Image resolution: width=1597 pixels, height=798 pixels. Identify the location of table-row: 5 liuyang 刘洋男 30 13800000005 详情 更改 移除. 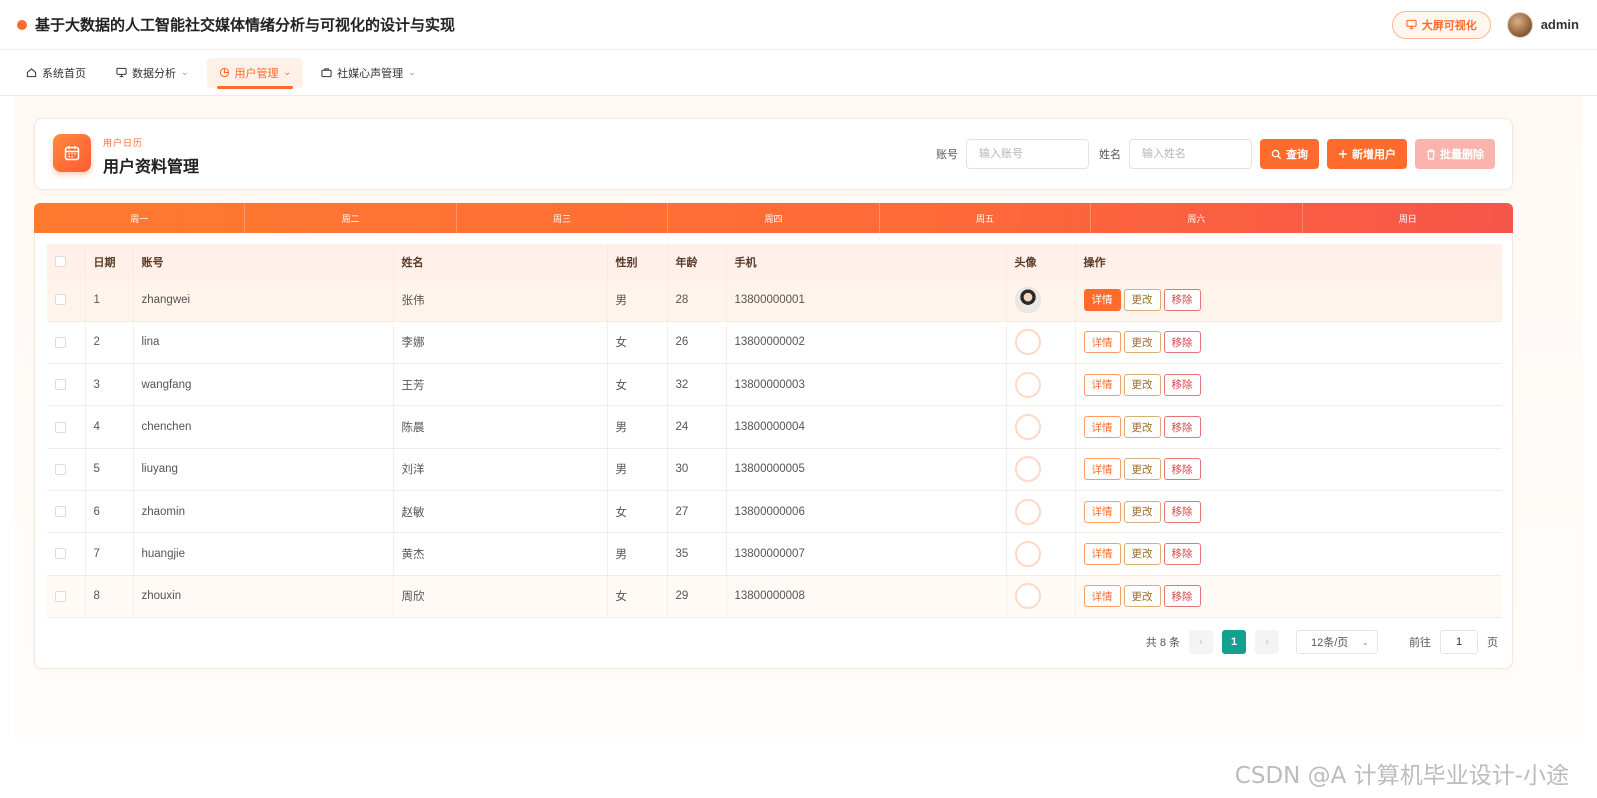
(774, 469).